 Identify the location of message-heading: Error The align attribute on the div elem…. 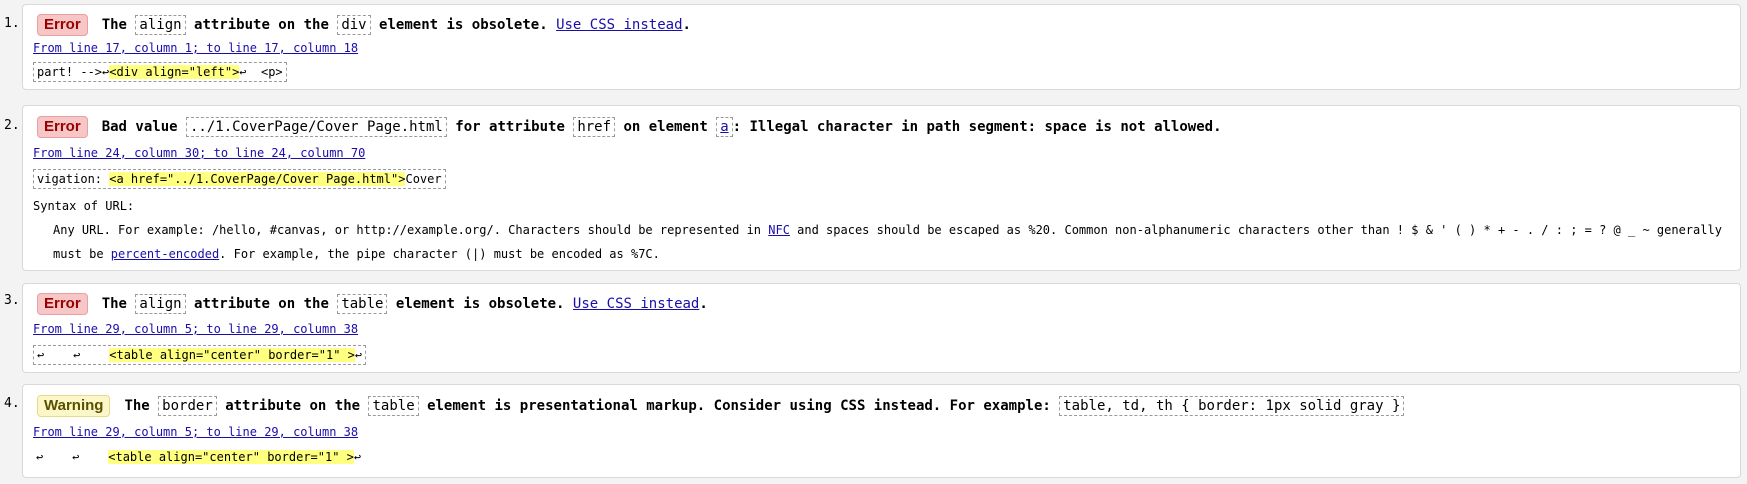
(364, 25).